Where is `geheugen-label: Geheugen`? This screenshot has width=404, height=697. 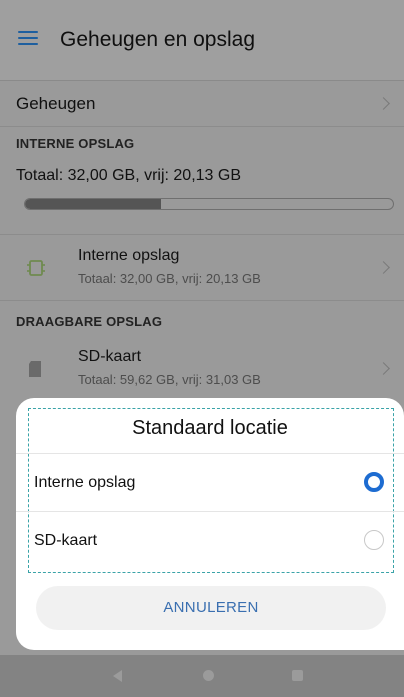 geheugen-label: Geheugen is located at coordinates (56, 103).